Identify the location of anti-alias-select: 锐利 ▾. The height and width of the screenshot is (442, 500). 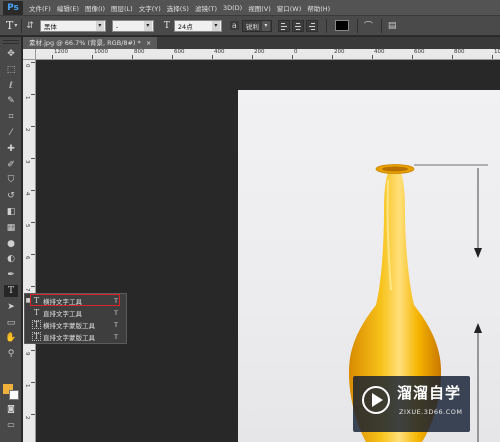
(256, 25).